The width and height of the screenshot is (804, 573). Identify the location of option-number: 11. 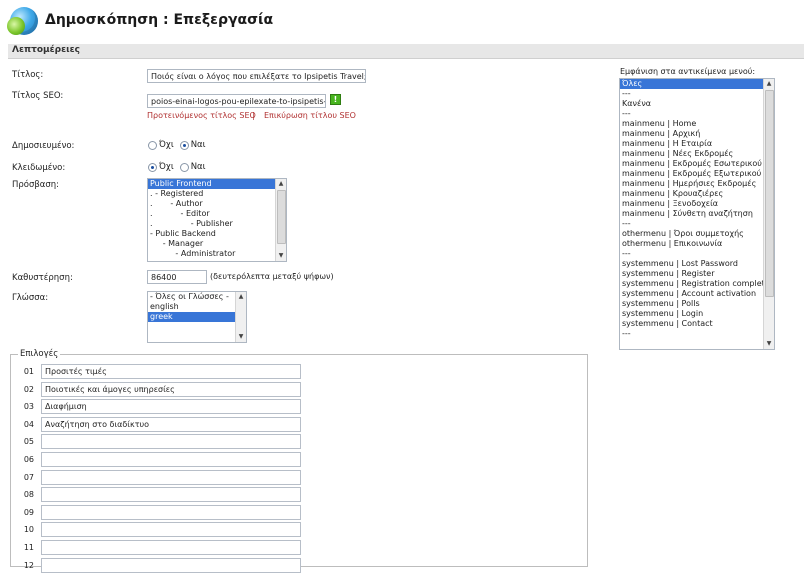
(28, 547).